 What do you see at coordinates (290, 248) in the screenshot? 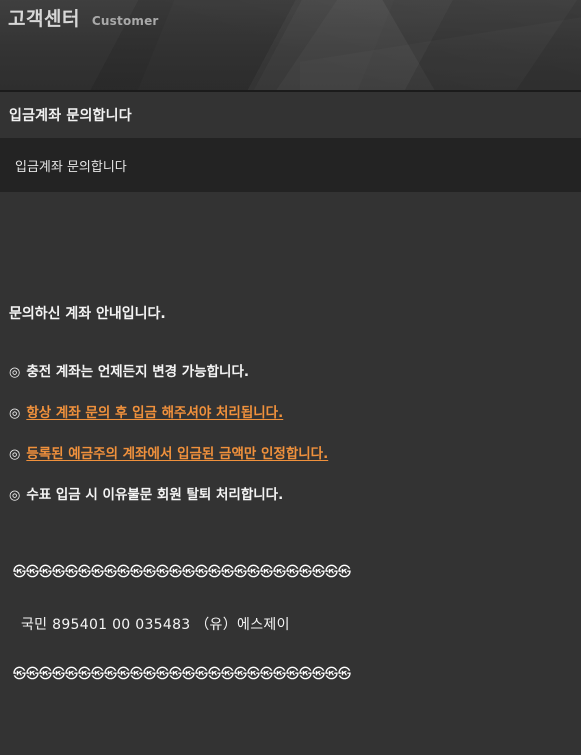
I see `content-top-spacer` at bounding box center [290, 248].